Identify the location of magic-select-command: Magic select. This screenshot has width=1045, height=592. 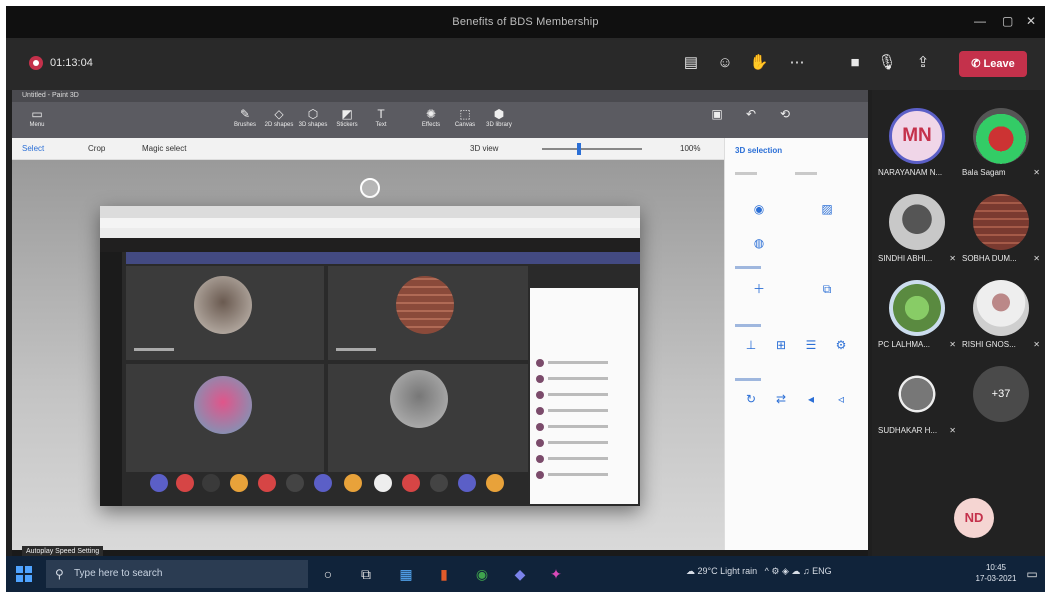
(164, 148).